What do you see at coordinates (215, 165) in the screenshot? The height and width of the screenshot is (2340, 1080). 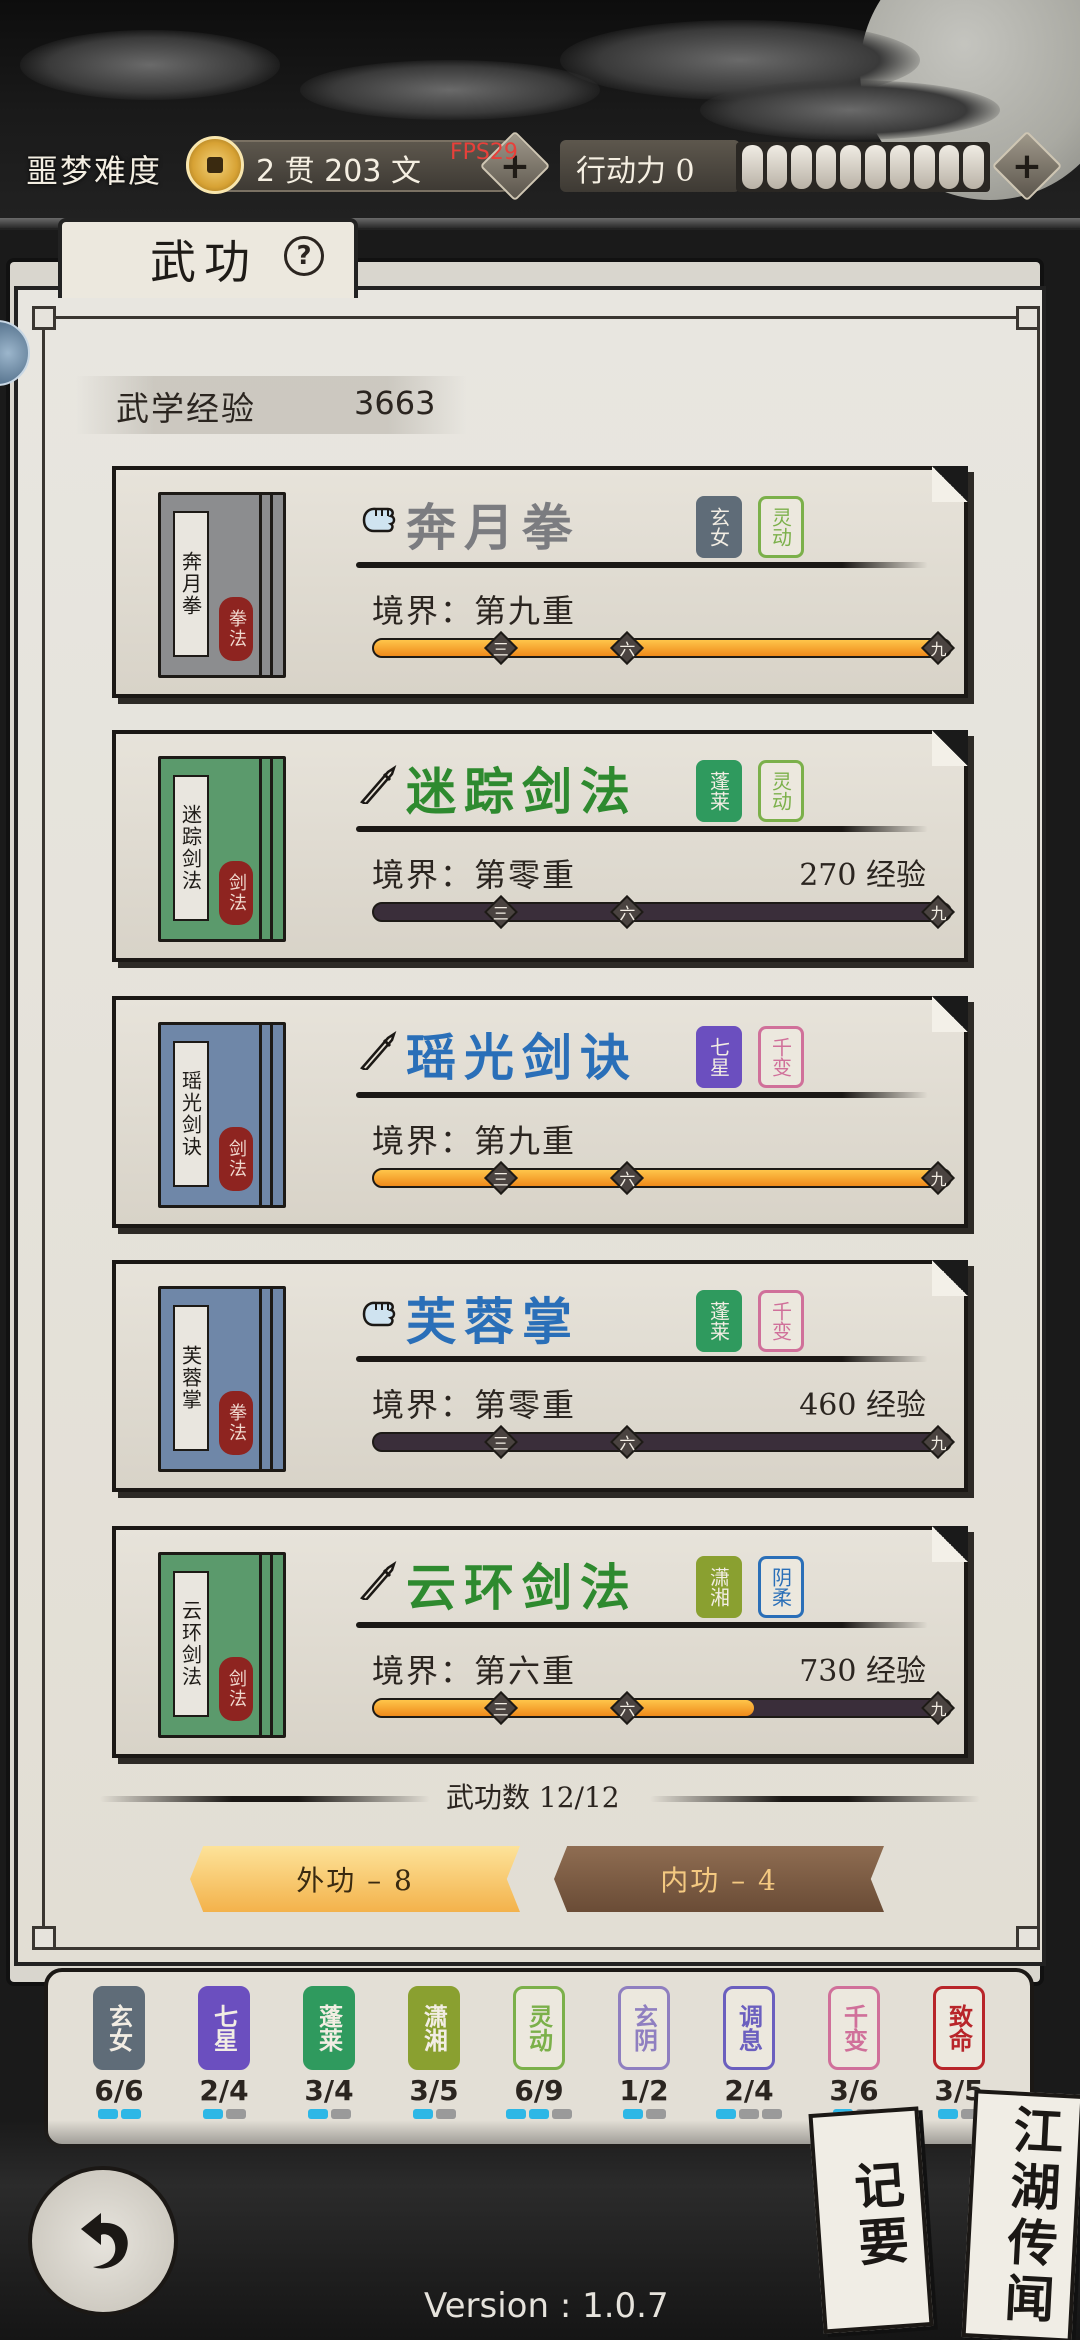 I see `coin-icon` at bounding box center [215, 165].